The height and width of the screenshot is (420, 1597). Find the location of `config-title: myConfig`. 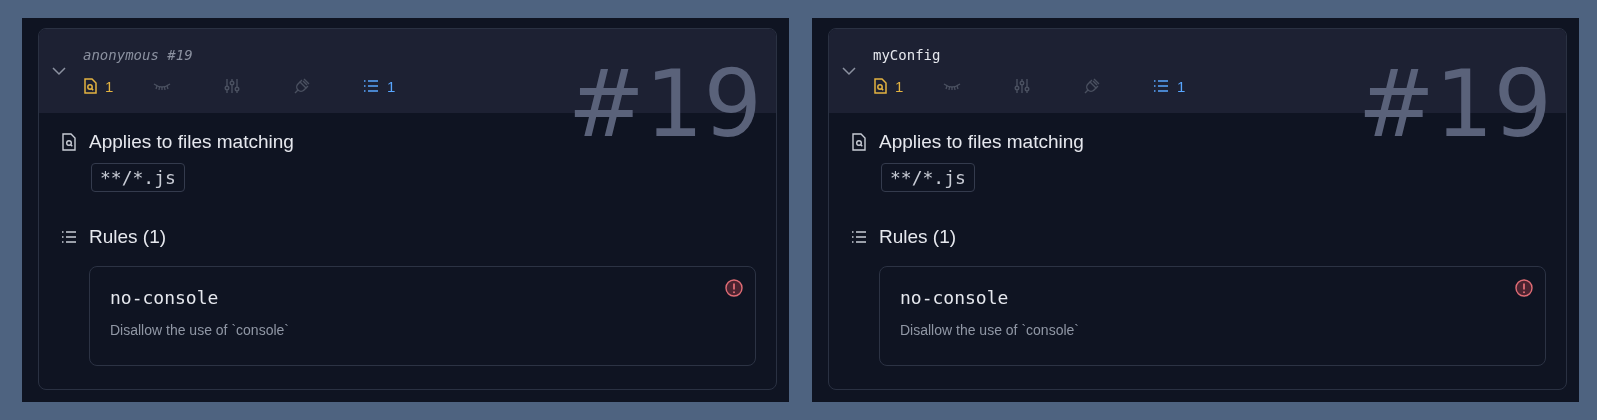

config-title: myConfig is located at coordinates (907, 55).